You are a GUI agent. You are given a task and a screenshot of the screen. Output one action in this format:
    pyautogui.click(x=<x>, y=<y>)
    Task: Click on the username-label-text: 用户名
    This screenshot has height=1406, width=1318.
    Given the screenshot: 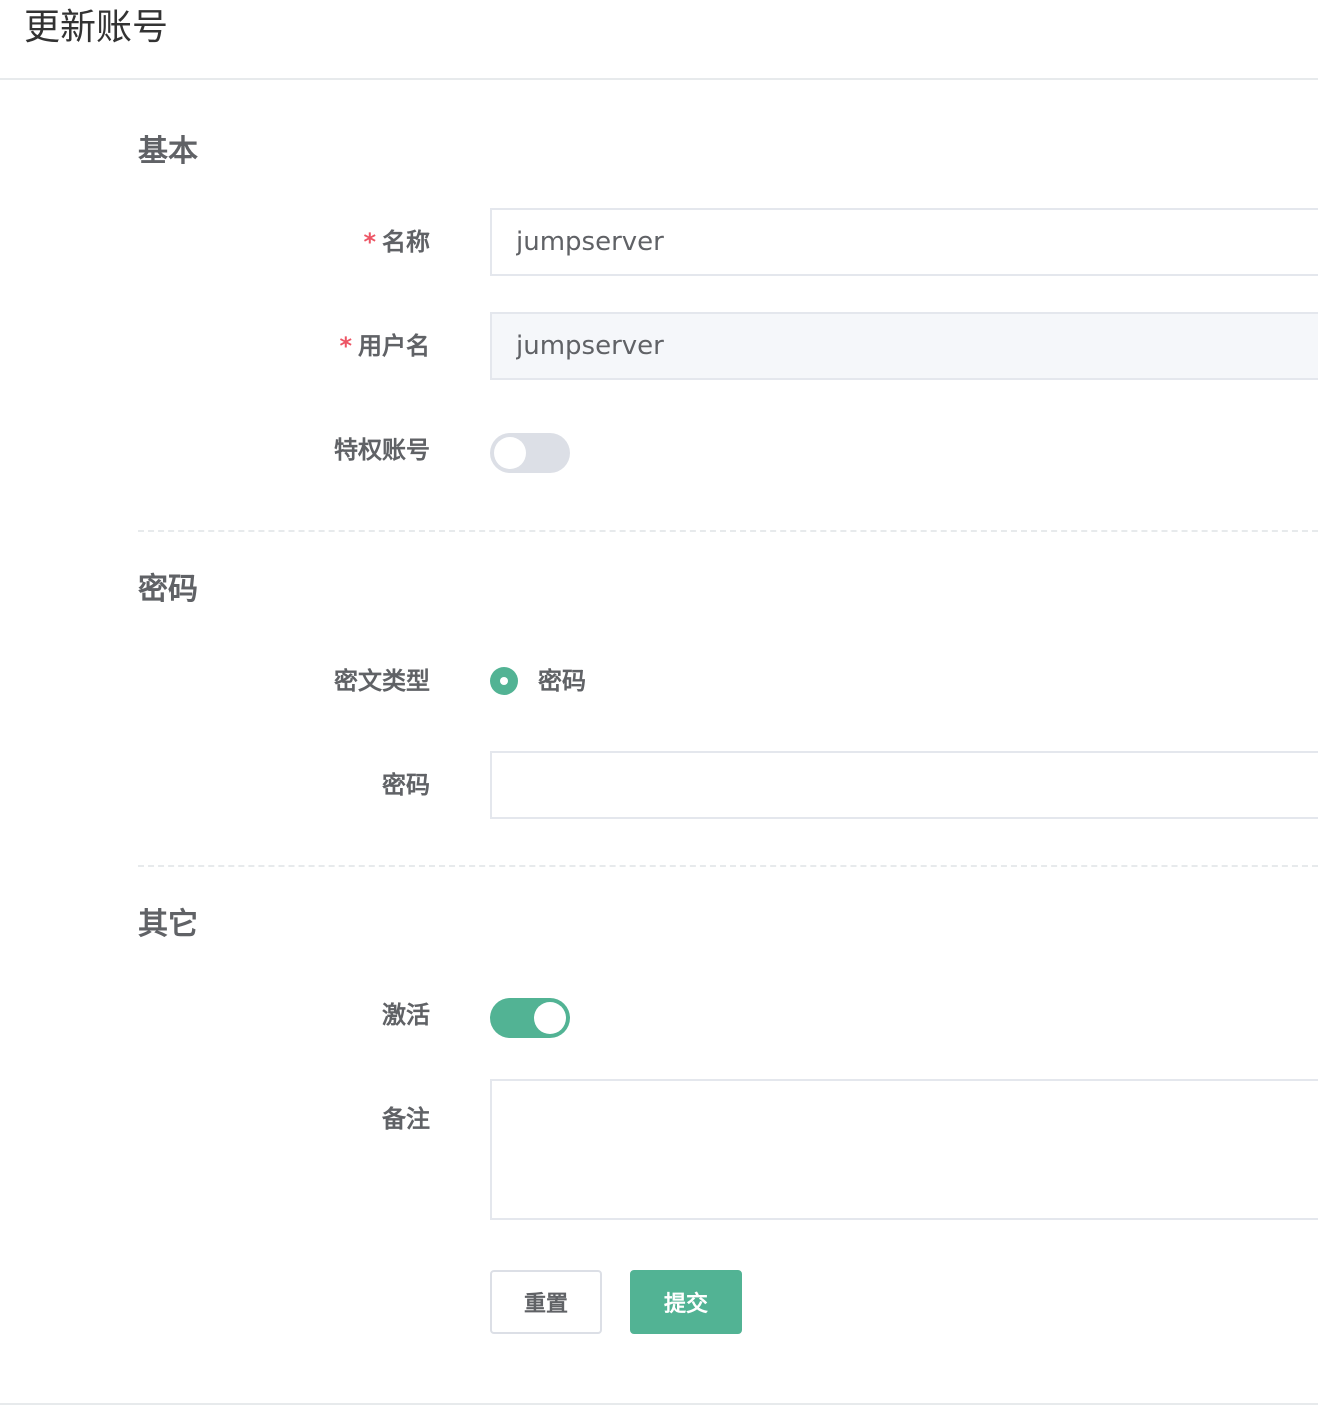 What is the action you would take?
    pyautogui.click(x=394, y=346)
    